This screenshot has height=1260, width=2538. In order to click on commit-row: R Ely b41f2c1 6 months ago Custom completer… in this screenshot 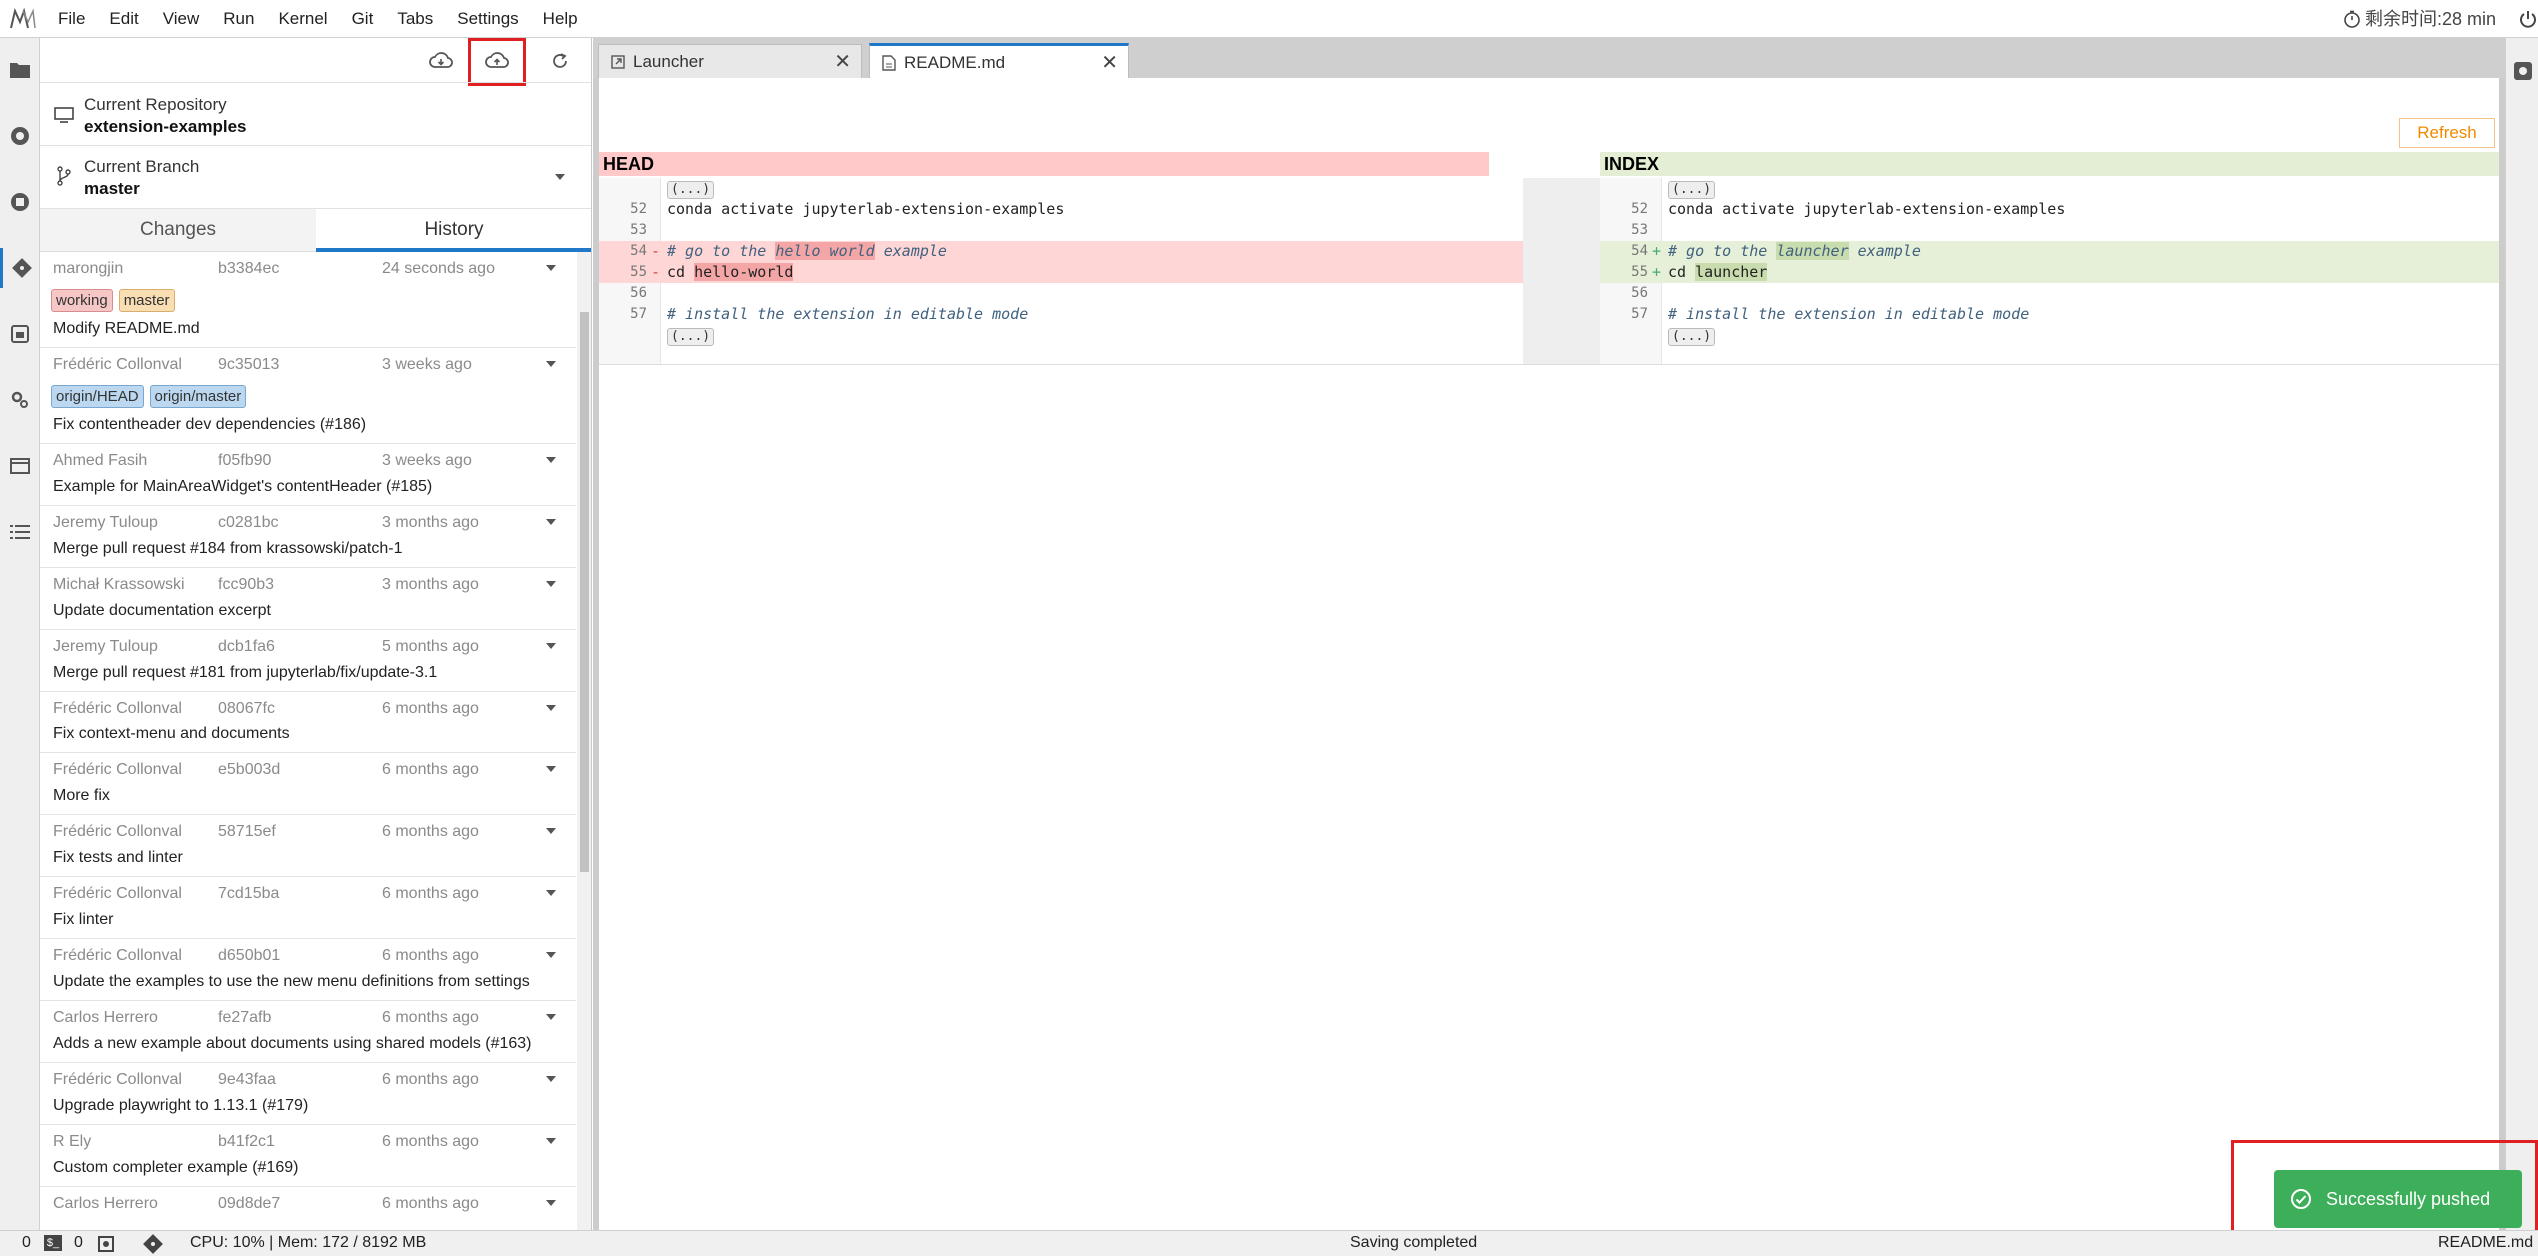, I will do `click(308, 1156)`.